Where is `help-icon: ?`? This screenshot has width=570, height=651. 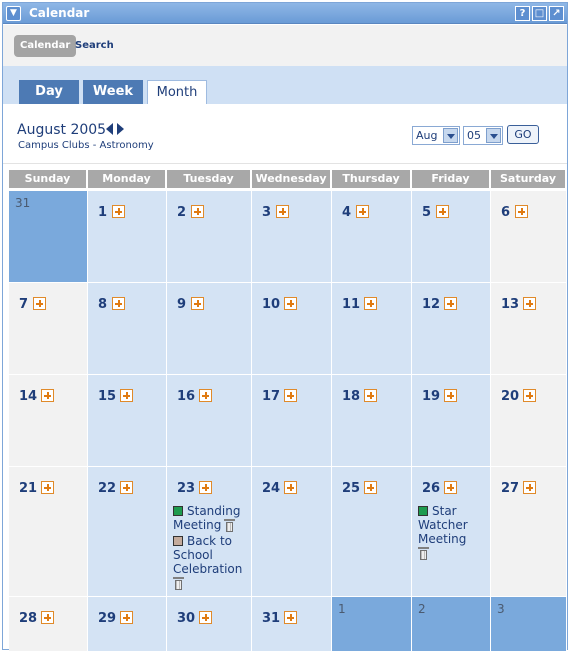
help-icon: ? is located at coordinates (522, 13).